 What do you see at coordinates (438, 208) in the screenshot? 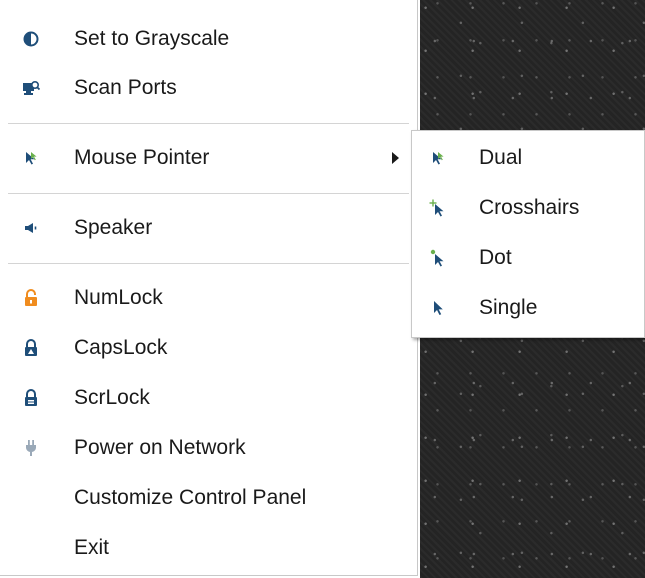
I see `pointer-crosshairs-icon` at bounding box center [438, 208].